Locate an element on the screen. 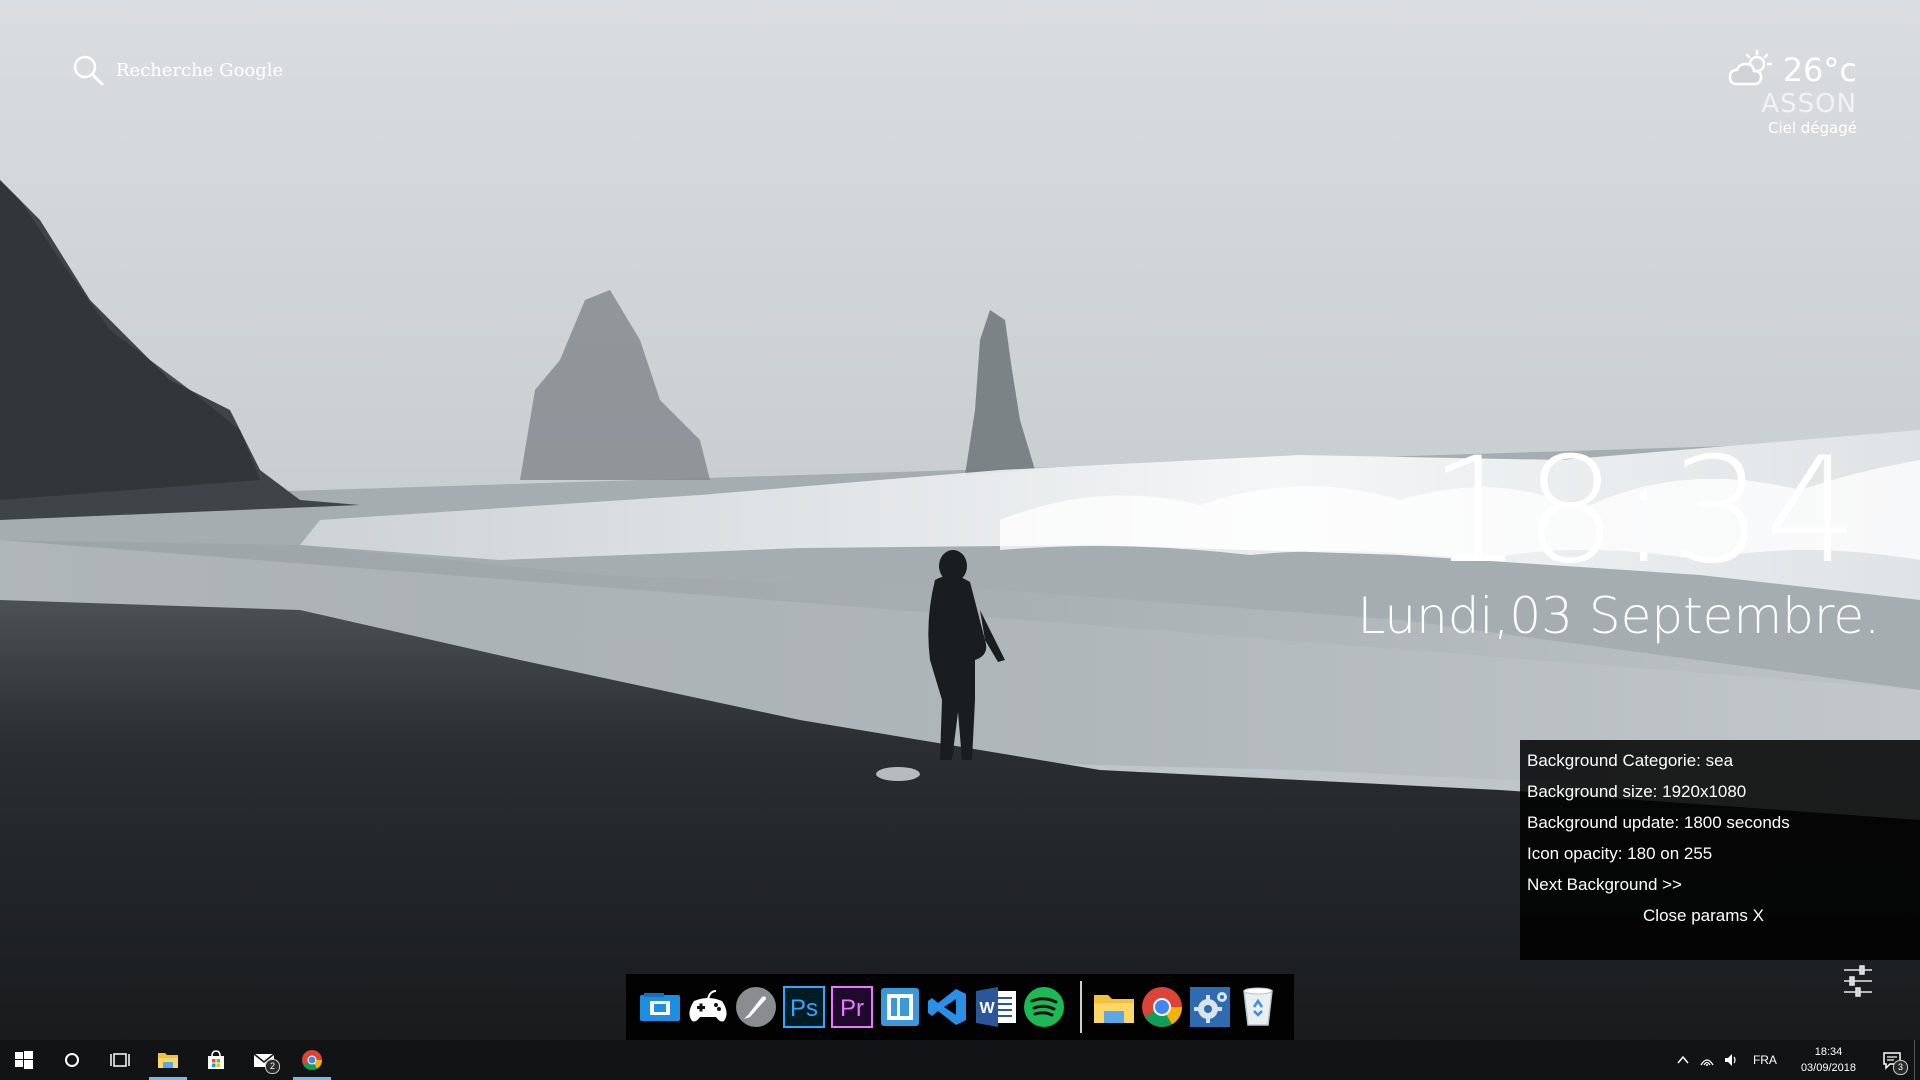 The height and width of the screenshot is (1080, 1920). windows-logo-icon is located at coordinates (24, 1060).